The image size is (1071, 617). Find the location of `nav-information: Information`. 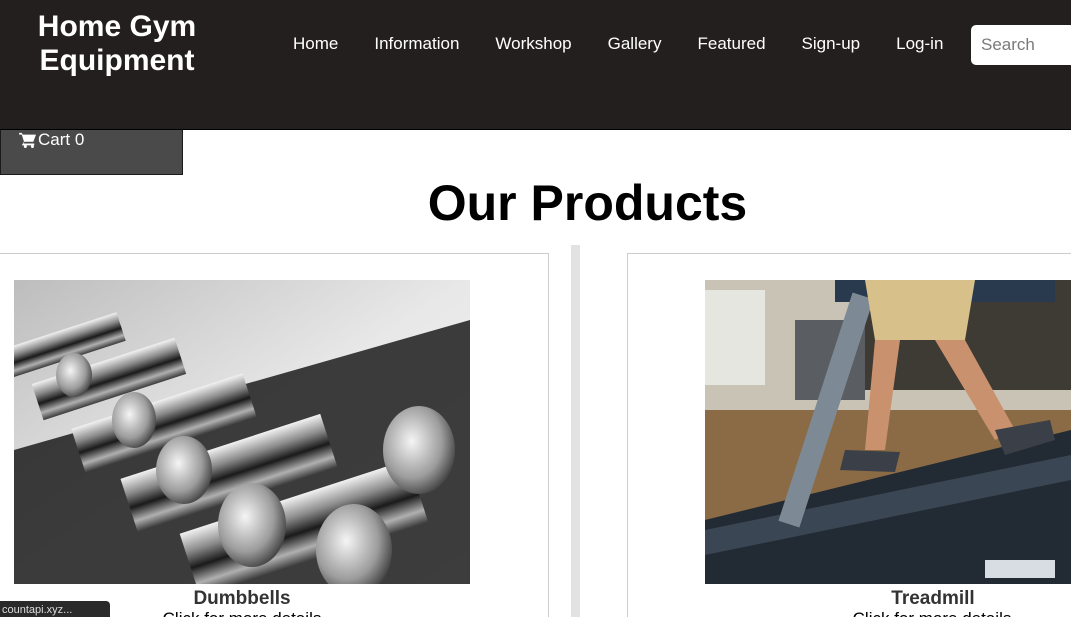

nav-information: Information is located at coordinates (416, 44).